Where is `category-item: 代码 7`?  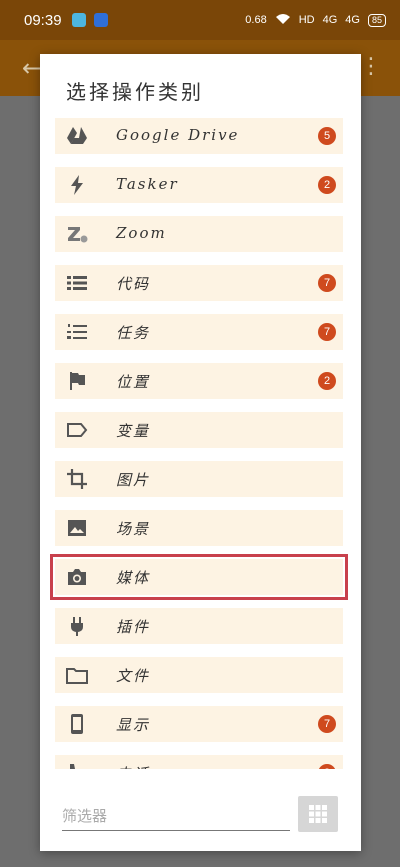
category-item: 代码 7 is located at coordinates (199, 283).